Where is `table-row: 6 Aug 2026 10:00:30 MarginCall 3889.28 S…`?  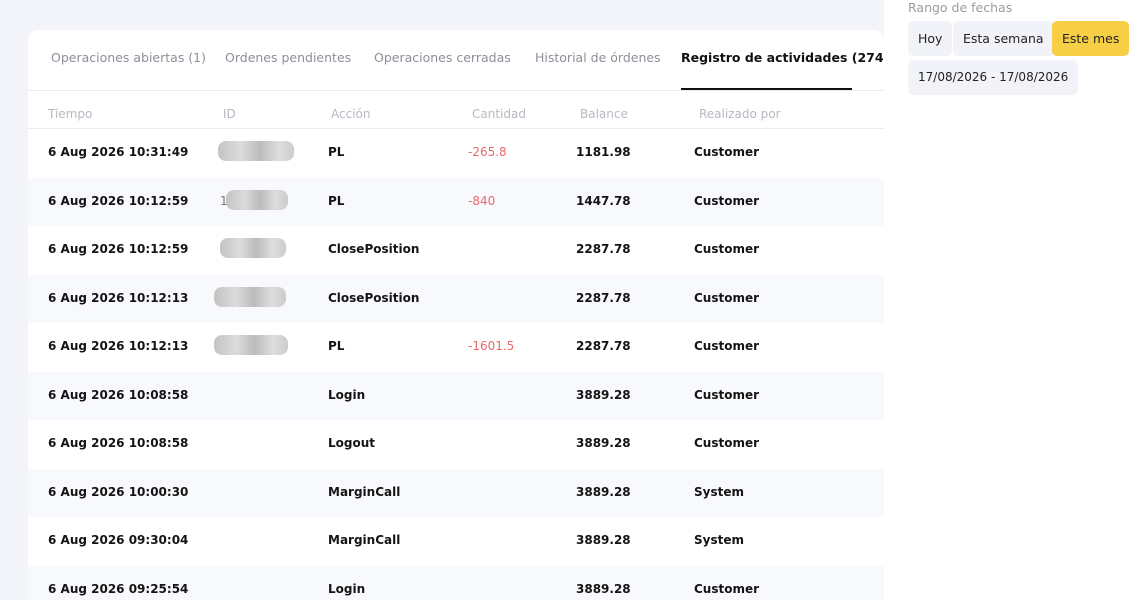
table-row: 6 Aug 2026 10:00:30 MarginCall 3889.28 S… is located at coordinates (456, 492).